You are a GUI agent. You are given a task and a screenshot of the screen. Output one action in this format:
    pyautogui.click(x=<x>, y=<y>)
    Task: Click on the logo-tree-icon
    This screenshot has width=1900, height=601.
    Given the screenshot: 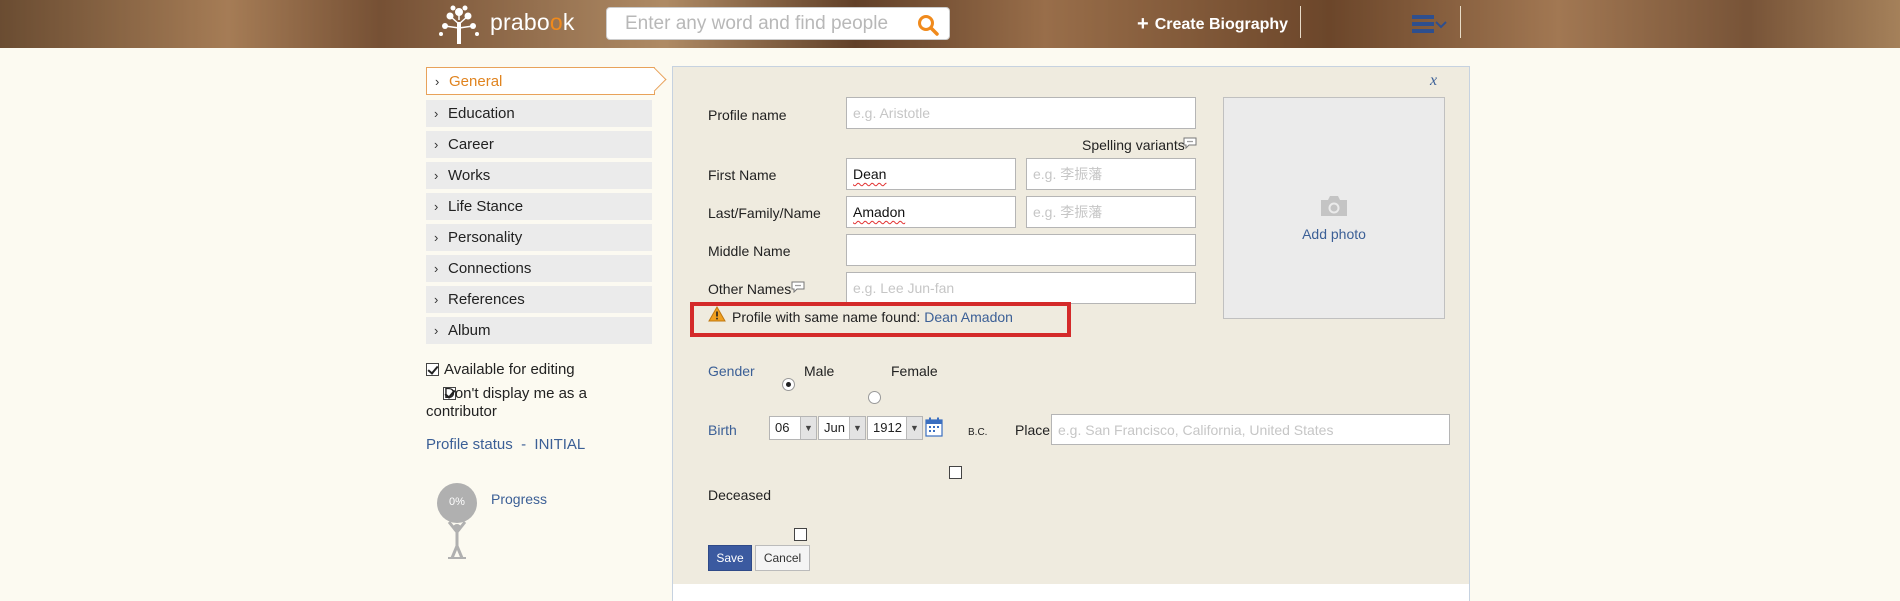 What is the action you would take?
    pyautogui.click(x=459, y=24)
    